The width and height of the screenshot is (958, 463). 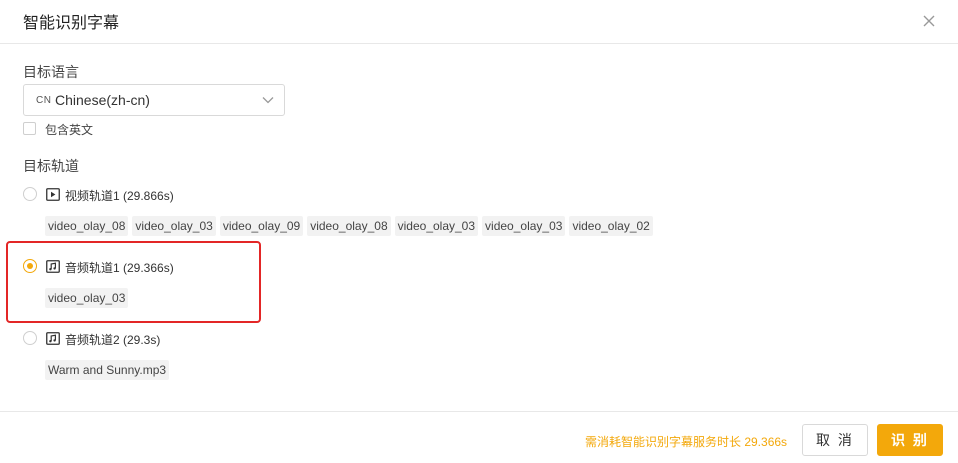 What do you see at coordinates (71, 23) in the screenshot?
I see `dialog-title: 智能识别字幕` at bounding box center [71, 23].